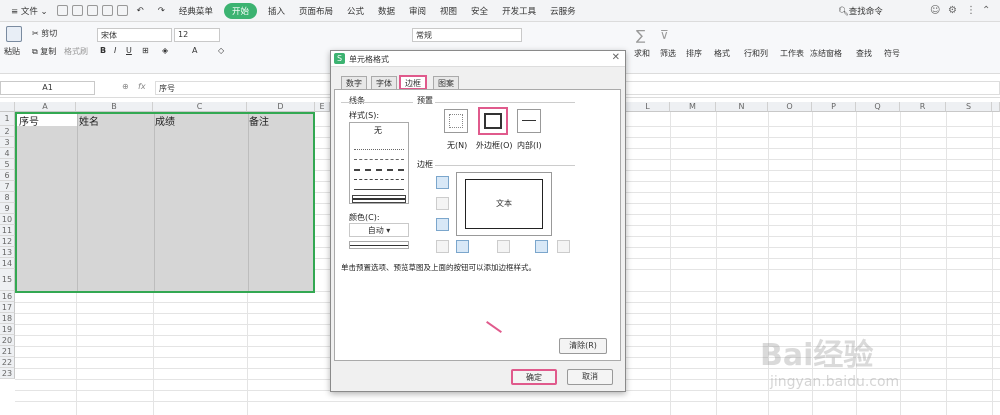 The image size is (1000, 415). I want to click on font-color-icon: A, so click(194, 50).